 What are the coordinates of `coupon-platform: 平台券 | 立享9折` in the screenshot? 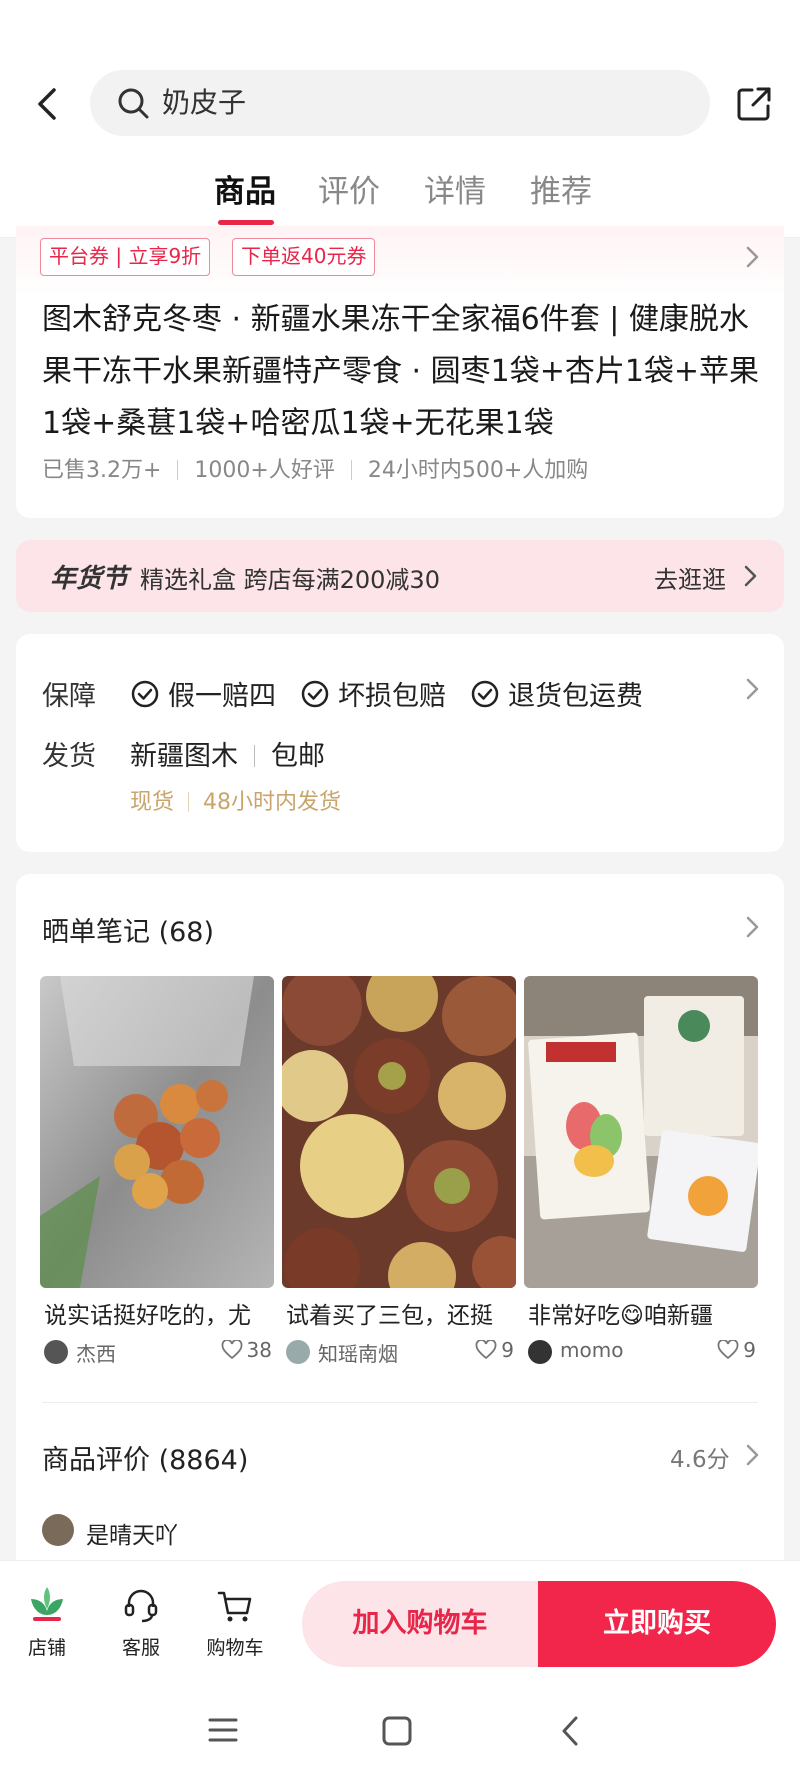 It's located at (125, 257).